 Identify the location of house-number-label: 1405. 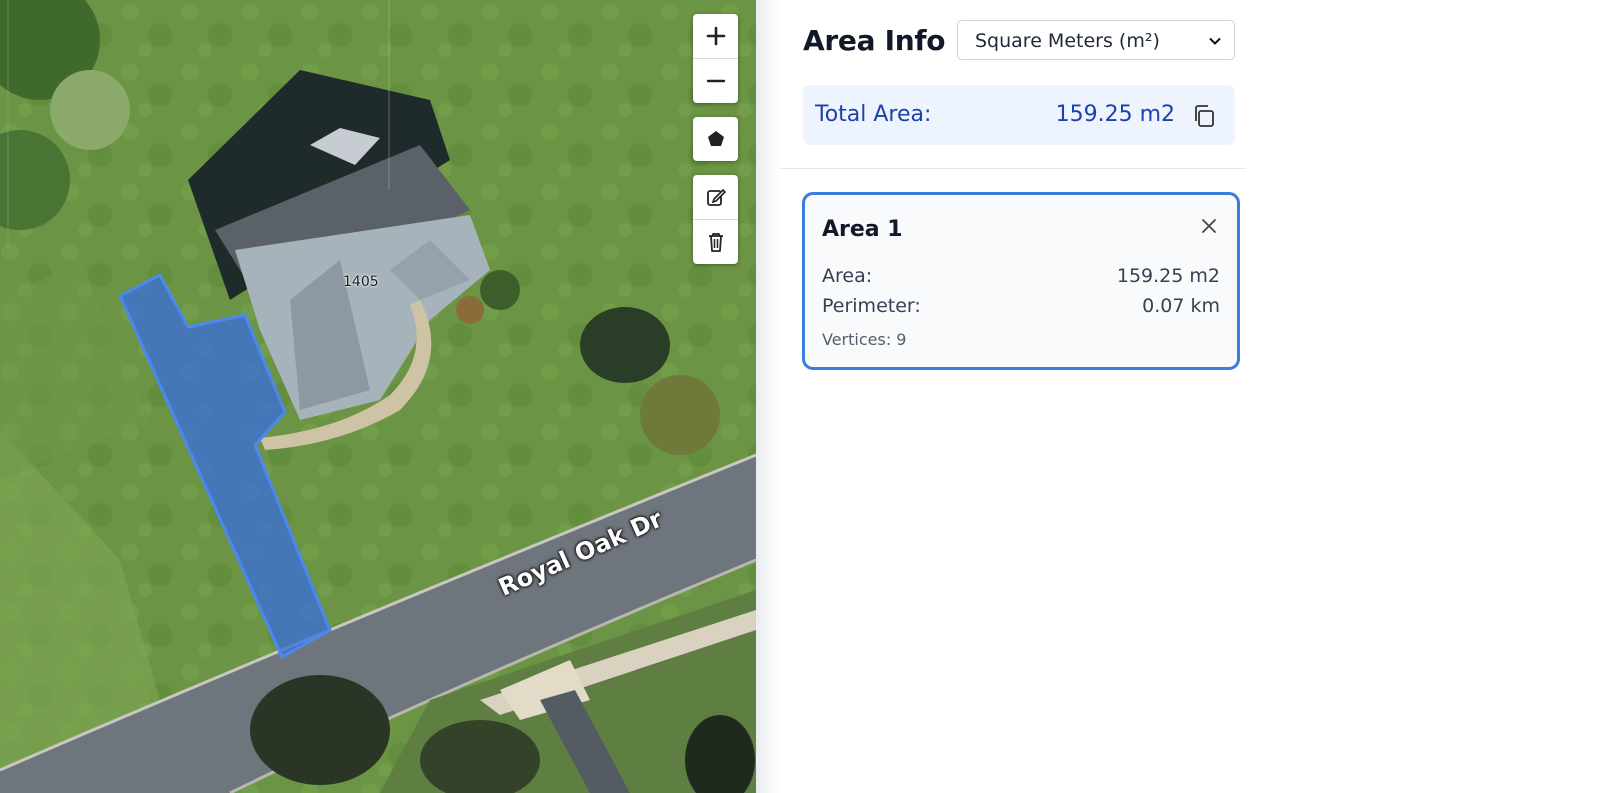
(361, 282).